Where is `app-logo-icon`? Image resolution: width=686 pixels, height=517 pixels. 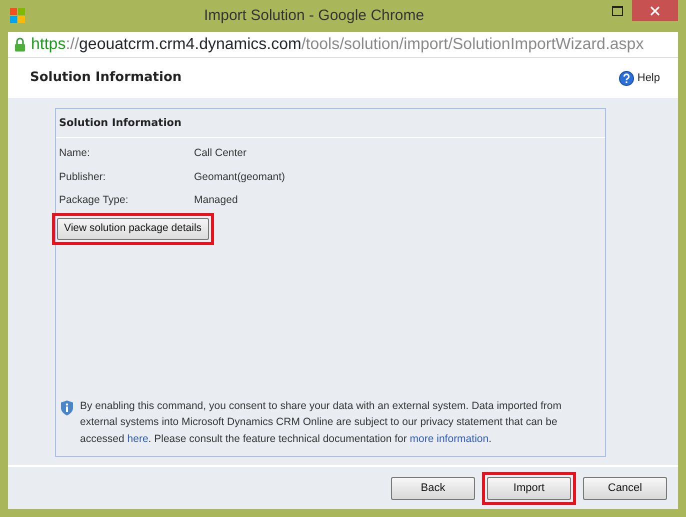
app-logo-icon is located at coordinates (18, 16).